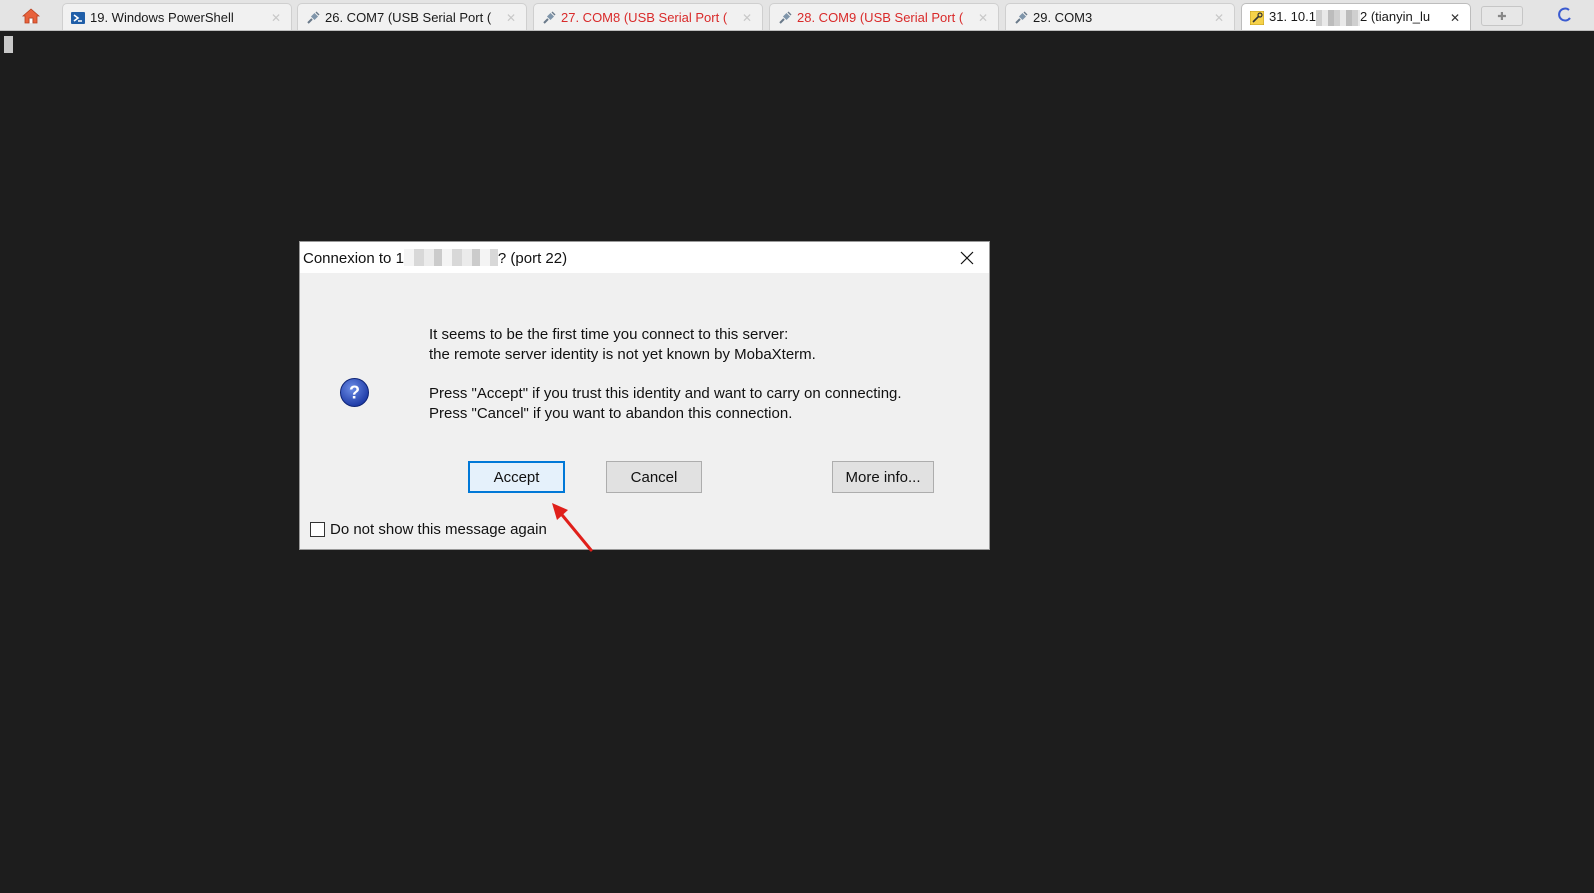 The image size is (1594, 893). I want to click on home-icon, so click(31, 16).